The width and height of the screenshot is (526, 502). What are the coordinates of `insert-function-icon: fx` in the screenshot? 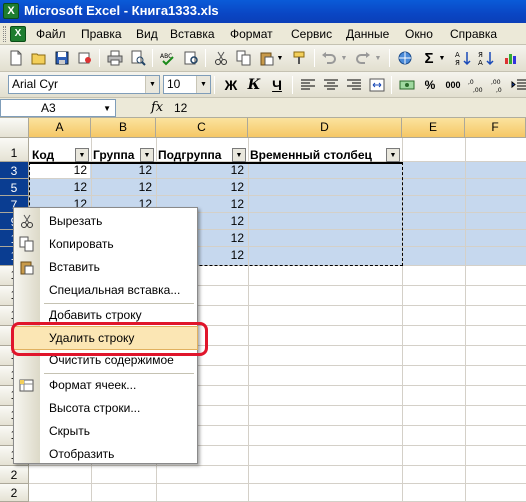 It's located at (157, 107).